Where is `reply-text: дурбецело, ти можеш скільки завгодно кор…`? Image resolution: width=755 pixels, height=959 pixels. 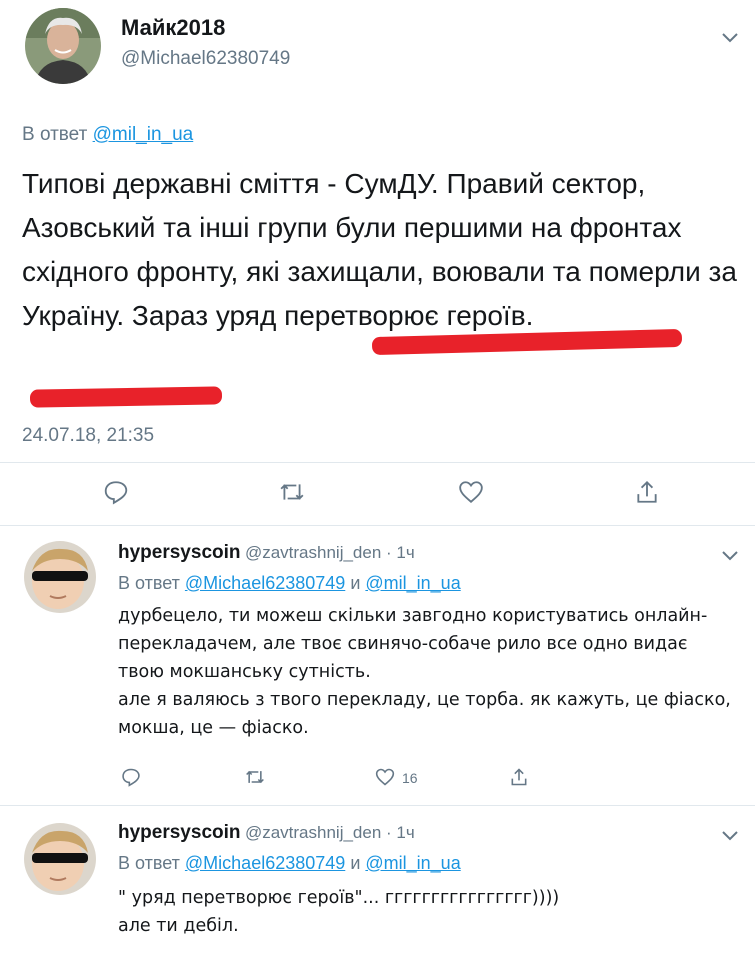 reply-text: дурбецело, ти можеш скільки завгодно кор… is located at coordinates (424, 672).